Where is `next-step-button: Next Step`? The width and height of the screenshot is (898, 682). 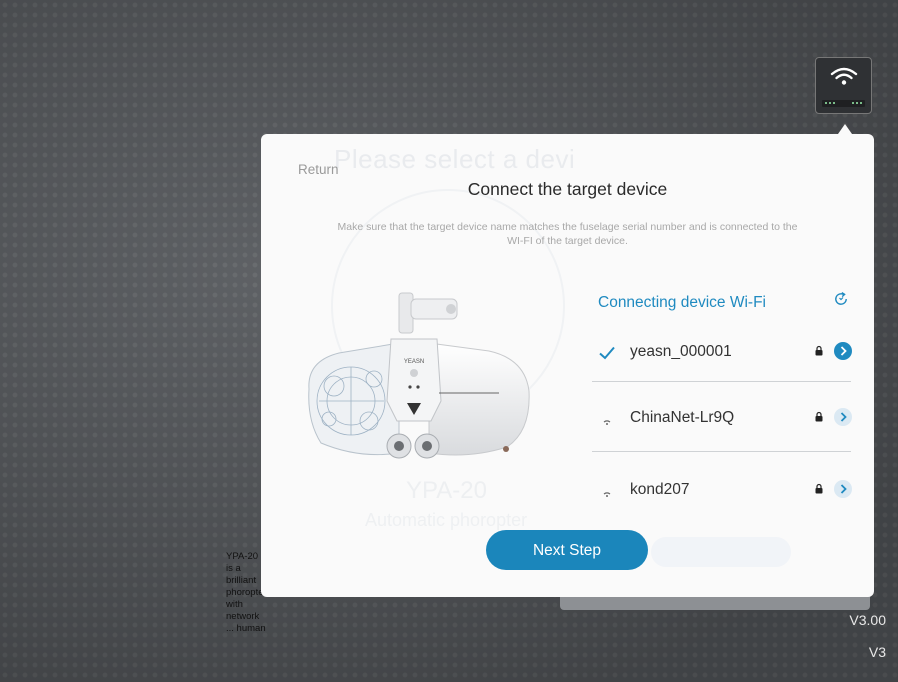 next-step-button: Next Step is located at coordinates (567, 550).